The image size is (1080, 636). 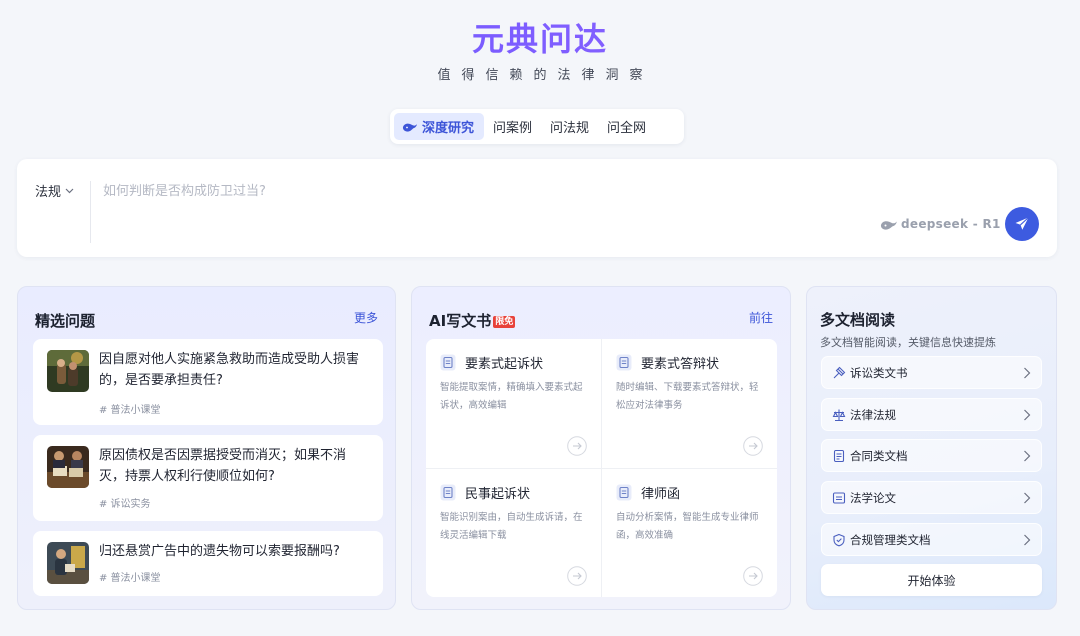 What do you see at coordinates (687, 526) in the screenshot?
I see `template-desc: 自动分析案情，智能生成专业律师函，高效准确` at bounding box center [687, 526].